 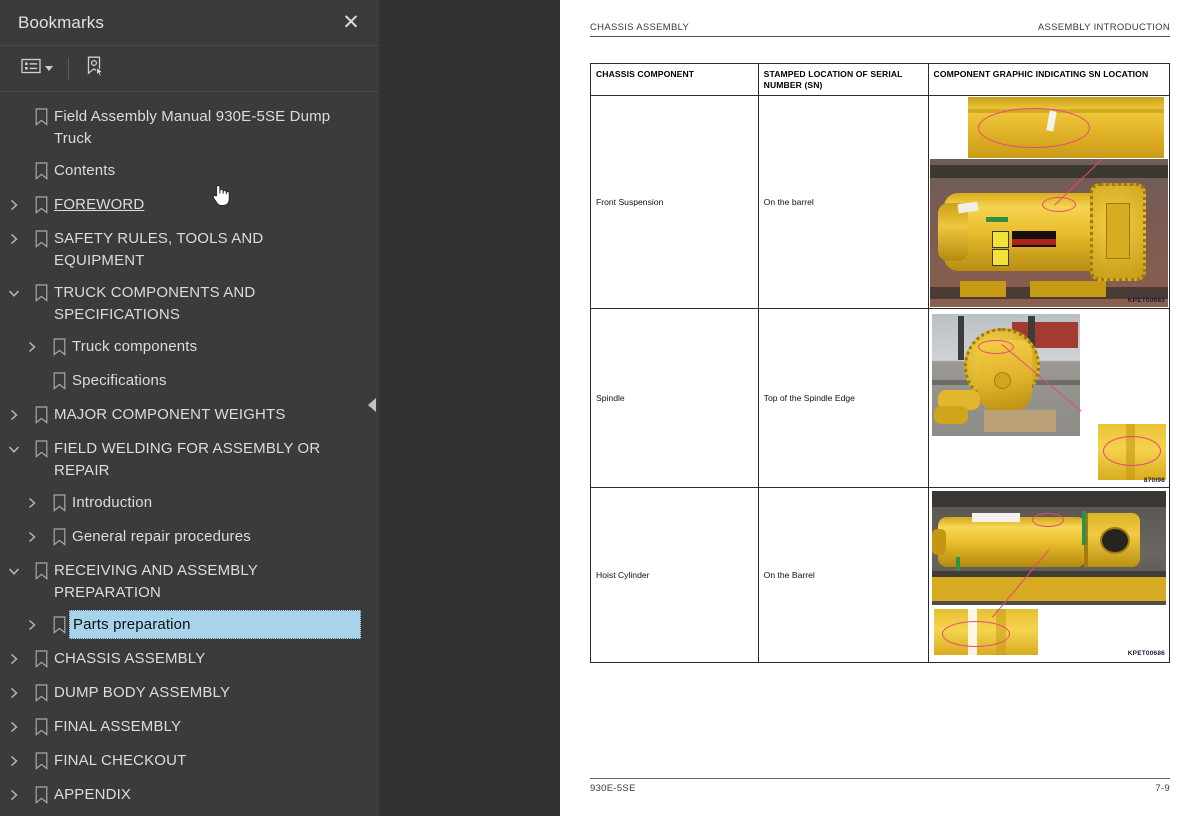 What do you see at coordinates (61, 22) in the screenshot?
I see `panel-title: Bookmarks` at bounding box center [61, 22].